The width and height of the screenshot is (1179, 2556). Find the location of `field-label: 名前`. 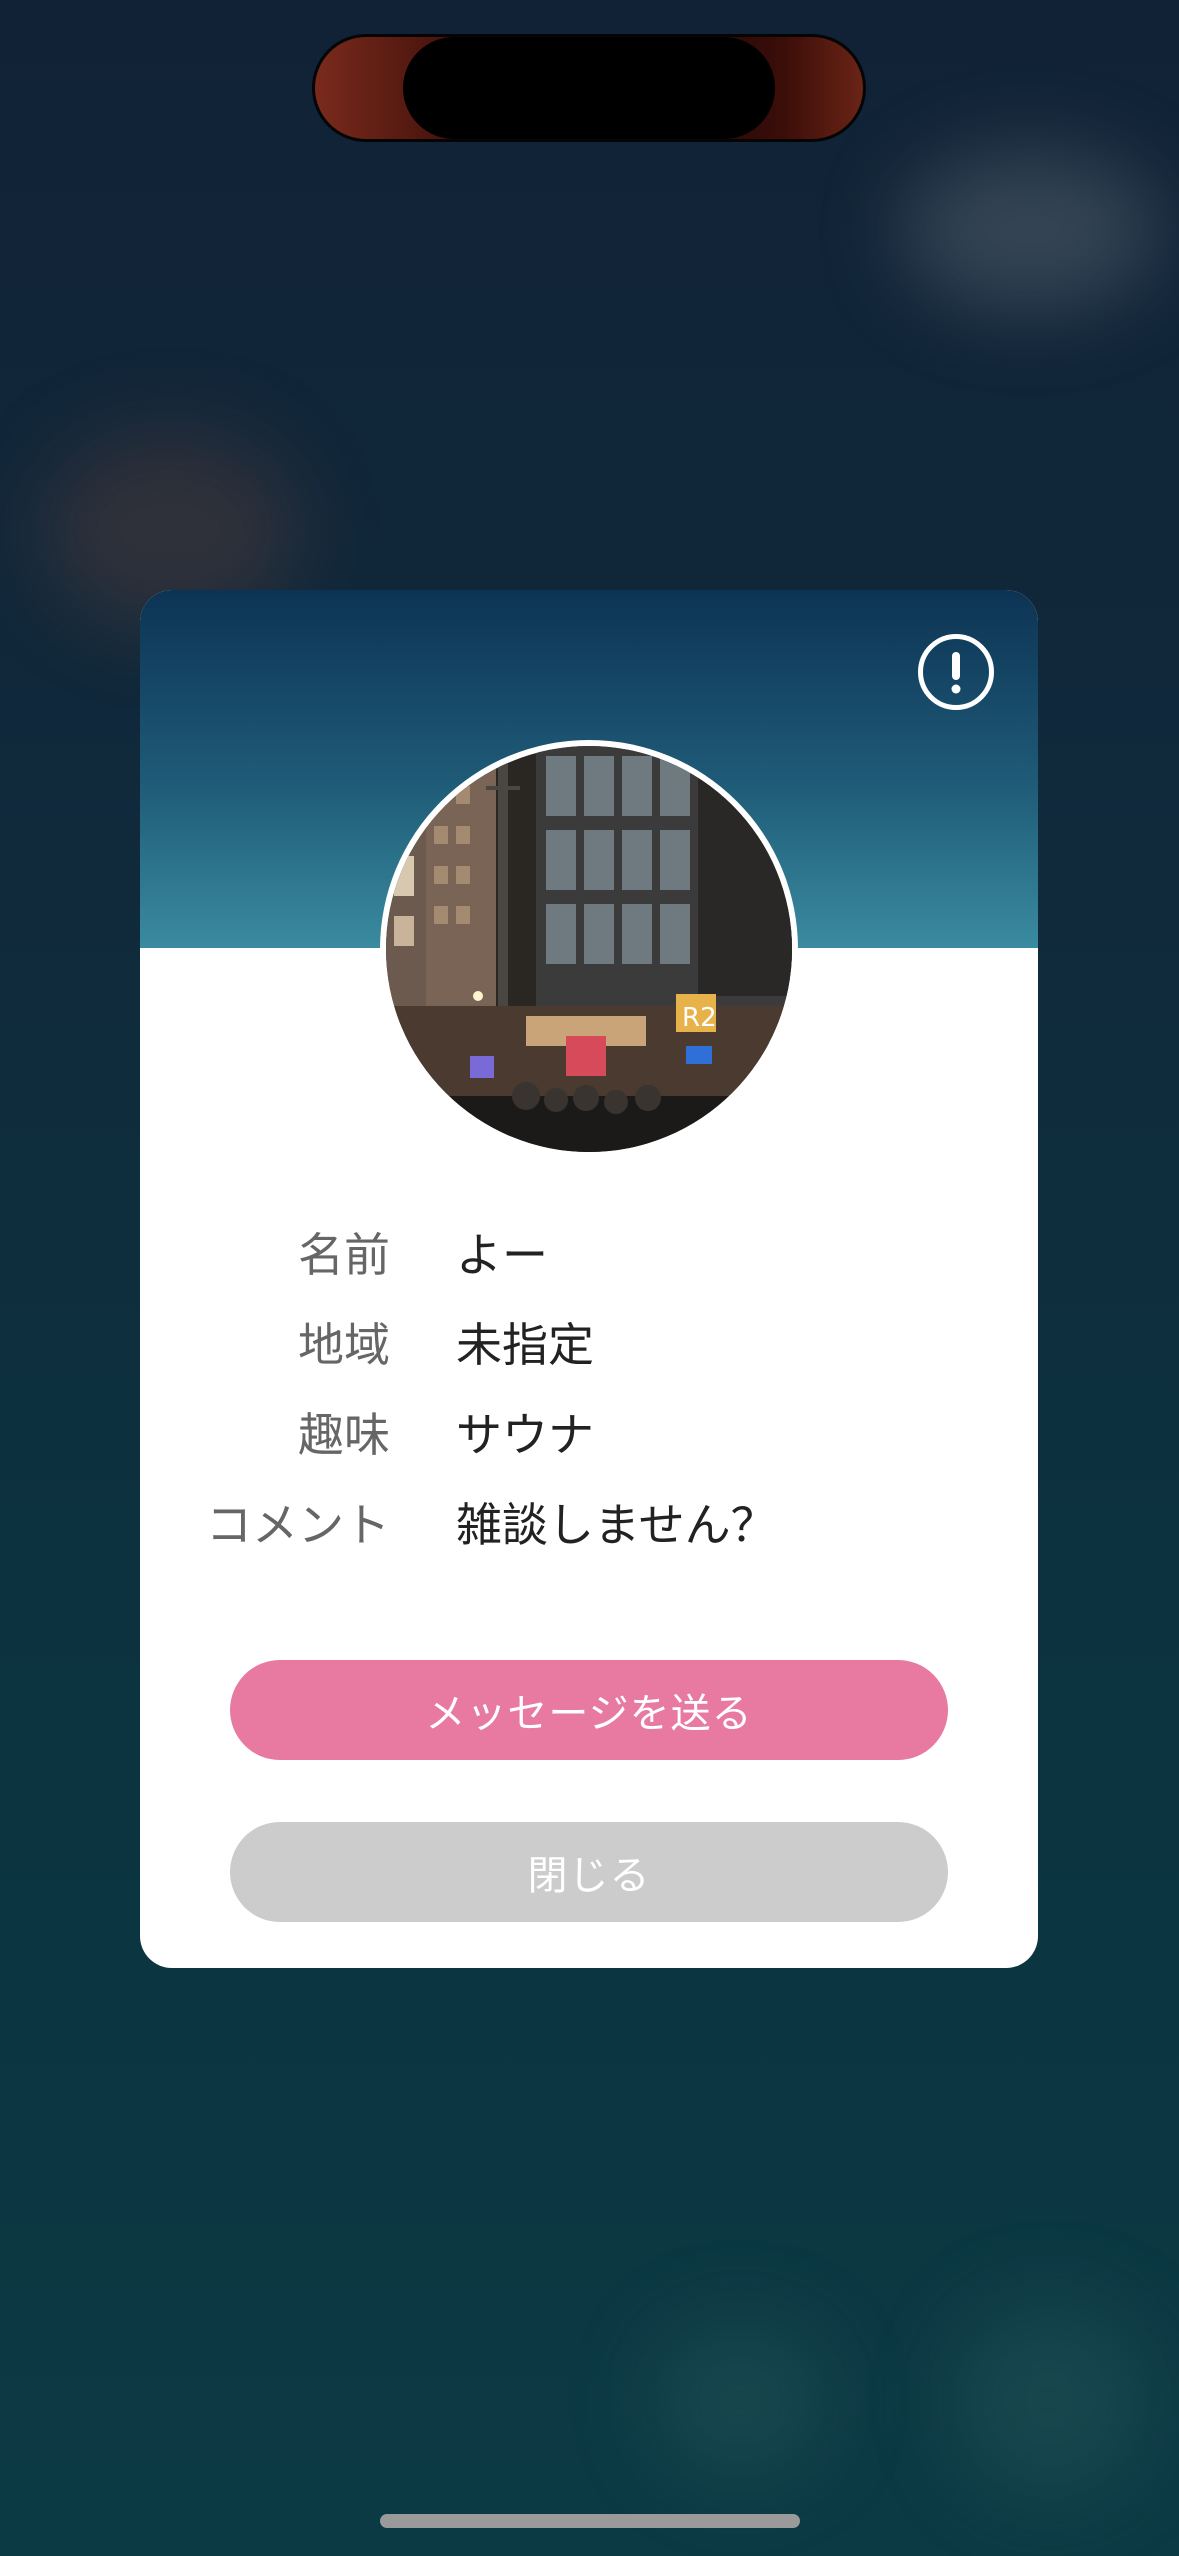

field-label: 名前 is located at coordinates (344, 1255).